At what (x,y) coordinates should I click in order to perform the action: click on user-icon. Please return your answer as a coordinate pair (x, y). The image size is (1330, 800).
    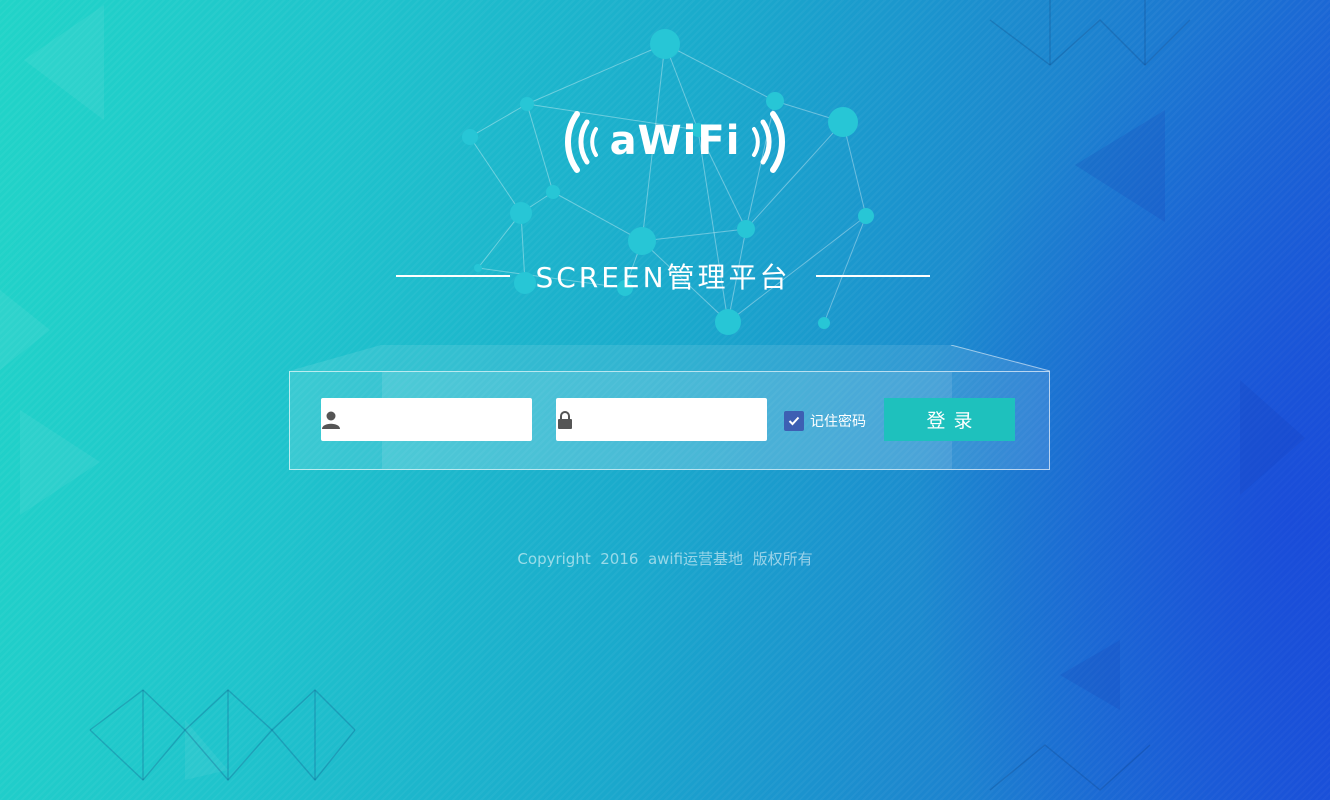
    Looking at the image, I should click on (331, 419).